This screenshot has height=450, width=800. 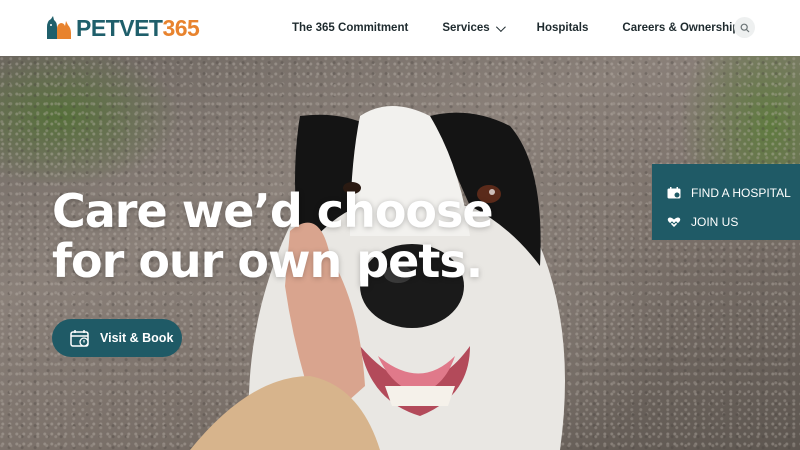 What do you see at coordinates (59, 27) in the screenshot?
I see `pets-logo-icon` at bounding box center [59, 27].